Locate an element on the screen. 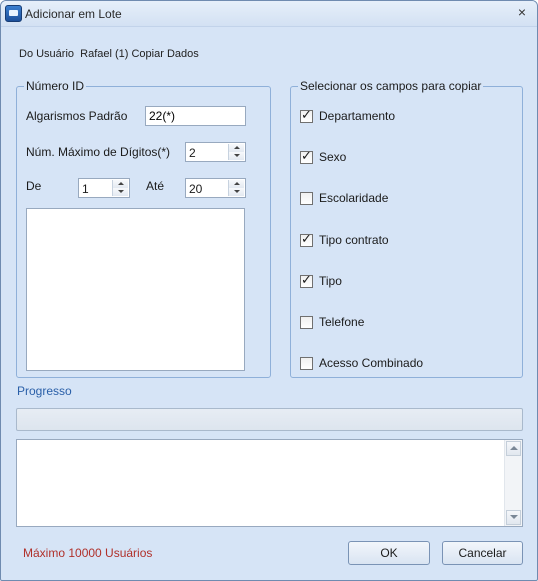  field-label: Escolaridade is located at coordinates (354, 198).